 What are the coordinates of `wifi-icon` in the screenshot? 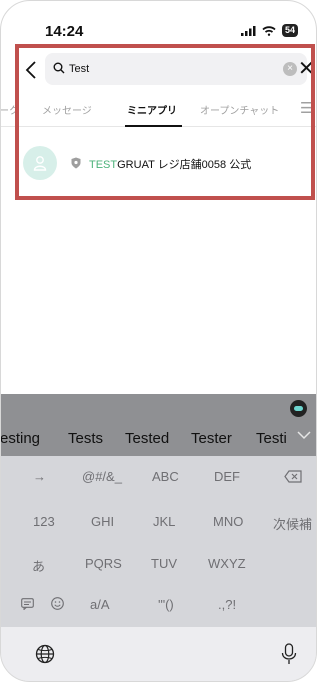 It's located at (269, 30).